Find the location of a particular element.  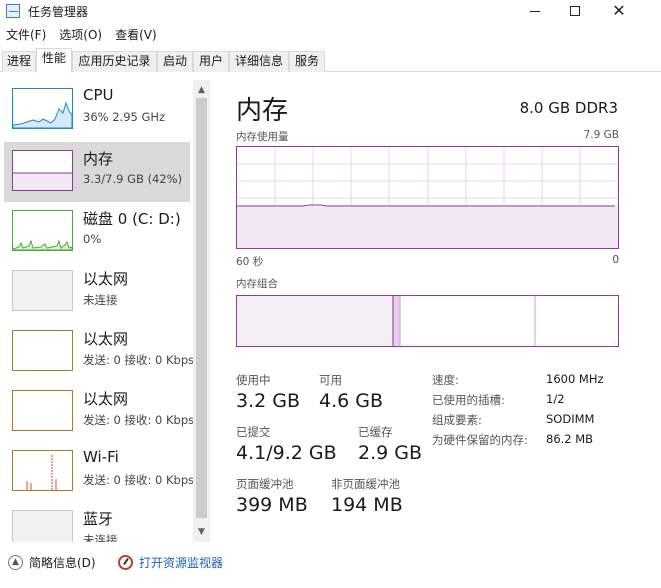

fewer-details-button: ▲ 简略信息(D) is located at coordinates (52, 562).